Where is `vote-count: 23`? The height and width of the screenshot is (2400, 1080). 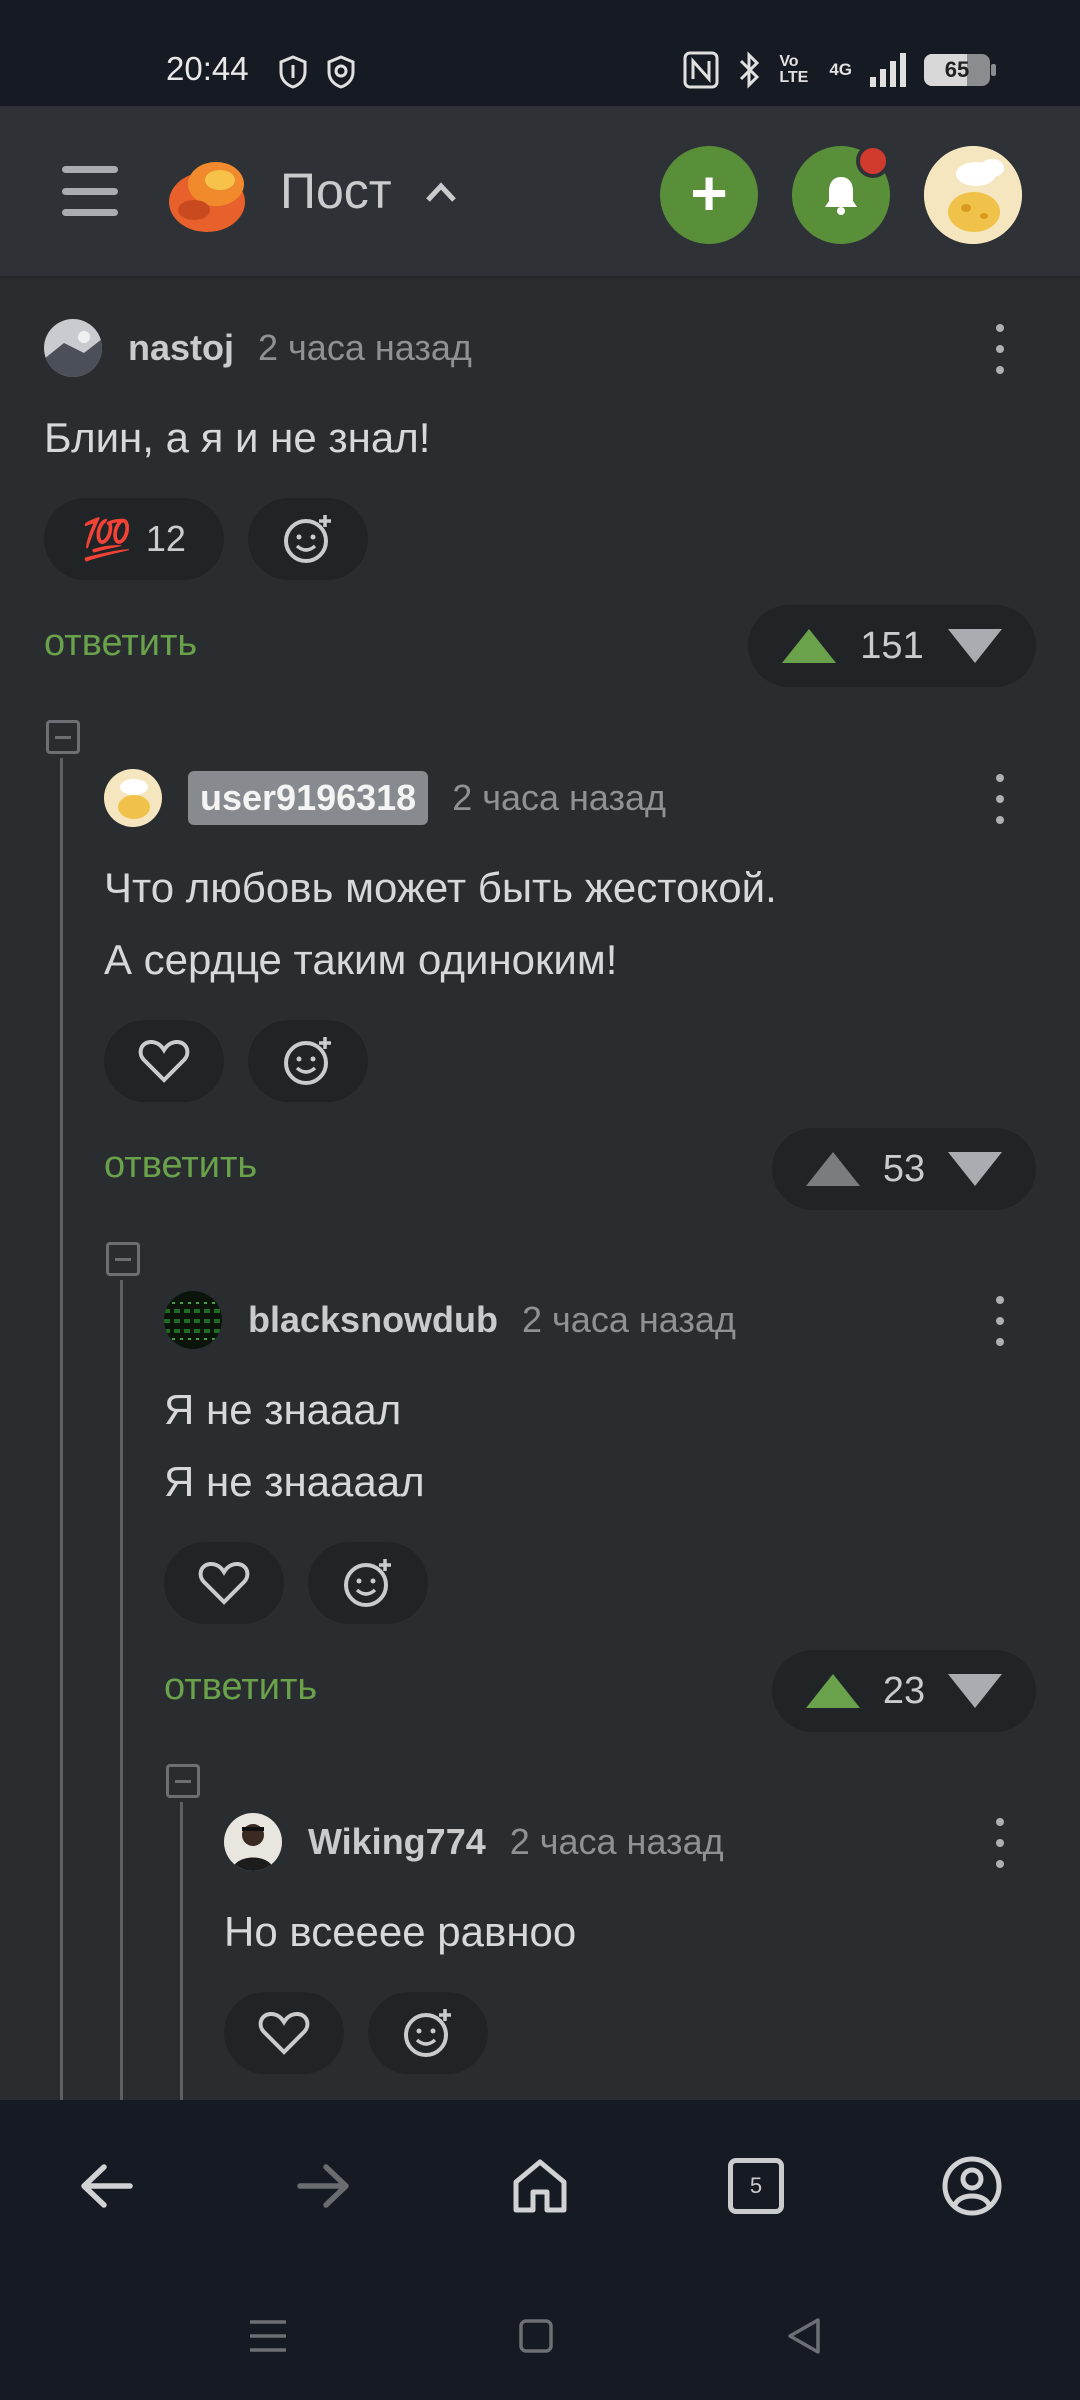
vote-count: 23 is located at coordinates (904, 1690).